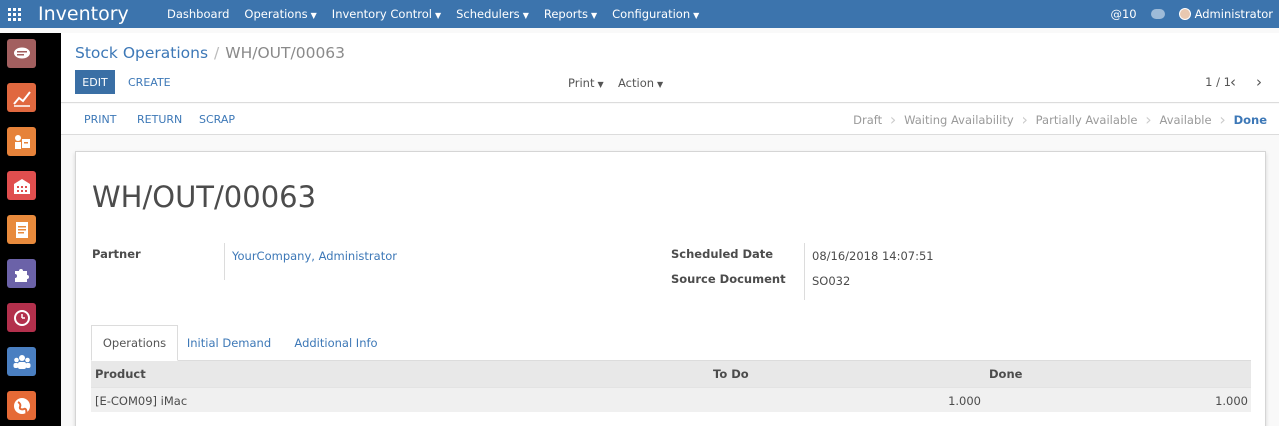 The image size is (1279, 426). Describe the element at coordinates (964, 401) in the screenshot. I see `todo-cell: 1.000` at that location.